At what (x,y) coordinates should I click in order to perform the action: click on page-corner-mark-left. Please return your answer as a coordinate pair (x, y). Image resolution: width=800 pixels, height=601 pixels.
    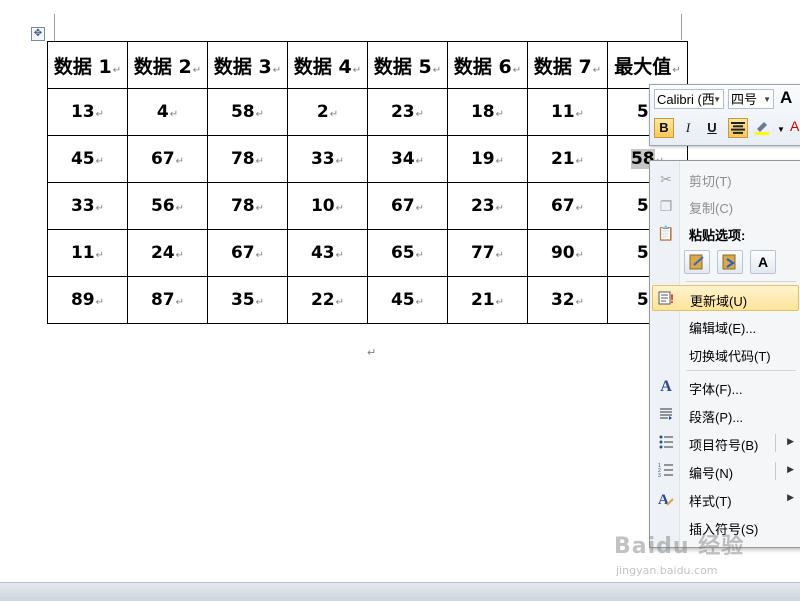
    Looking at the image, I should click on (54, 27).